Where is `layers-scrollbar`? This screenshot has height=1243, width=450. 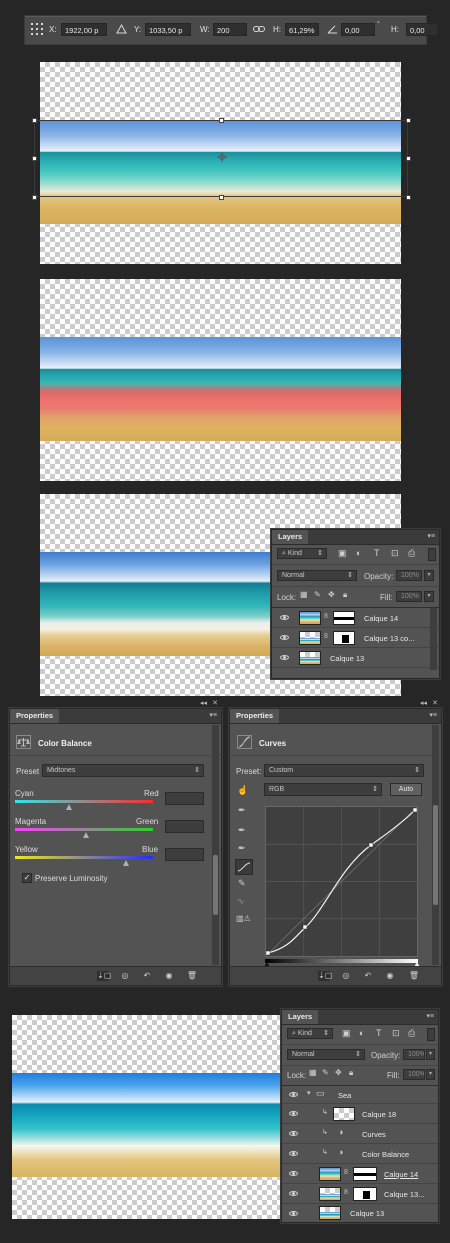 layers-scrollbar is located at coordinates (433, 639).